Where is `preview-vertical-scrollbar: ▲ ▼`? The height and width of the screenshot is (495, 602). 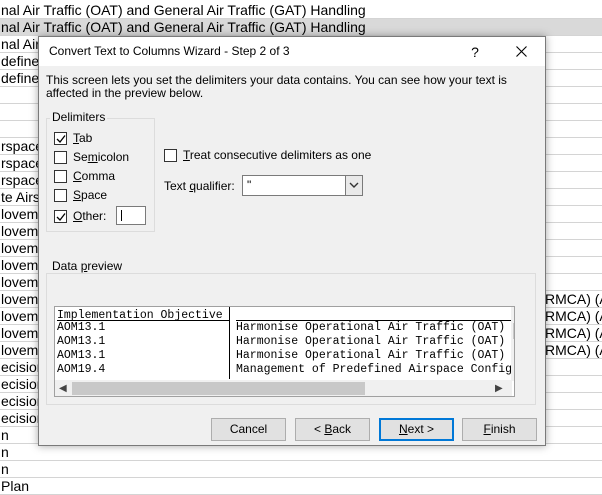
preview-vertical-scrollbar: ▲ ▼ is located at coordinates (512, 344).